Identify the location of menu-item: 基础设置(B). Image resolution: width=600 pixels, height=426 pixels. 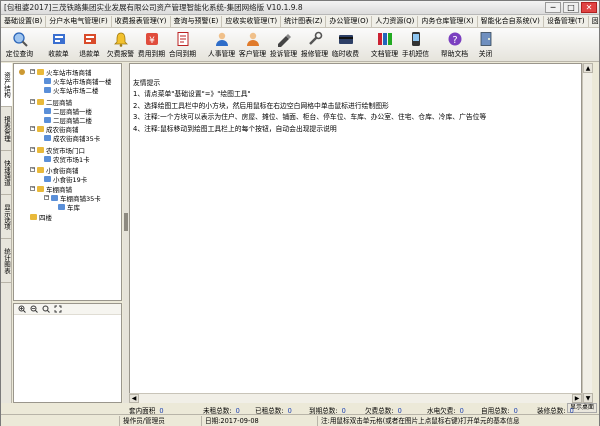
(24, 21).